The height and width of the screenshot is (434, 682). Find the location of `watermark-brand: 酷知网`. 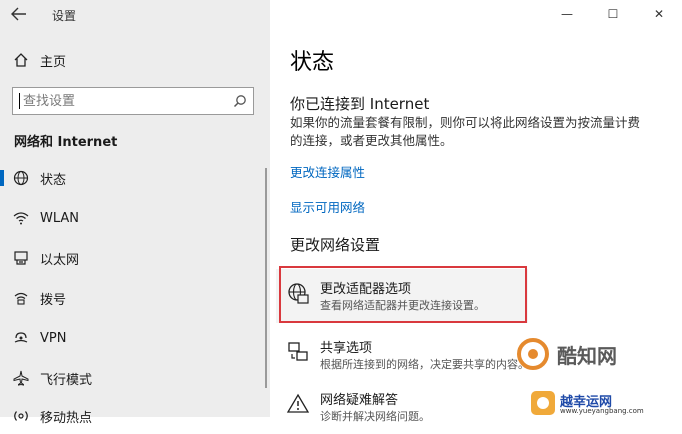

watermark-brand: 酷知网 is located at coordinates (587, 356).